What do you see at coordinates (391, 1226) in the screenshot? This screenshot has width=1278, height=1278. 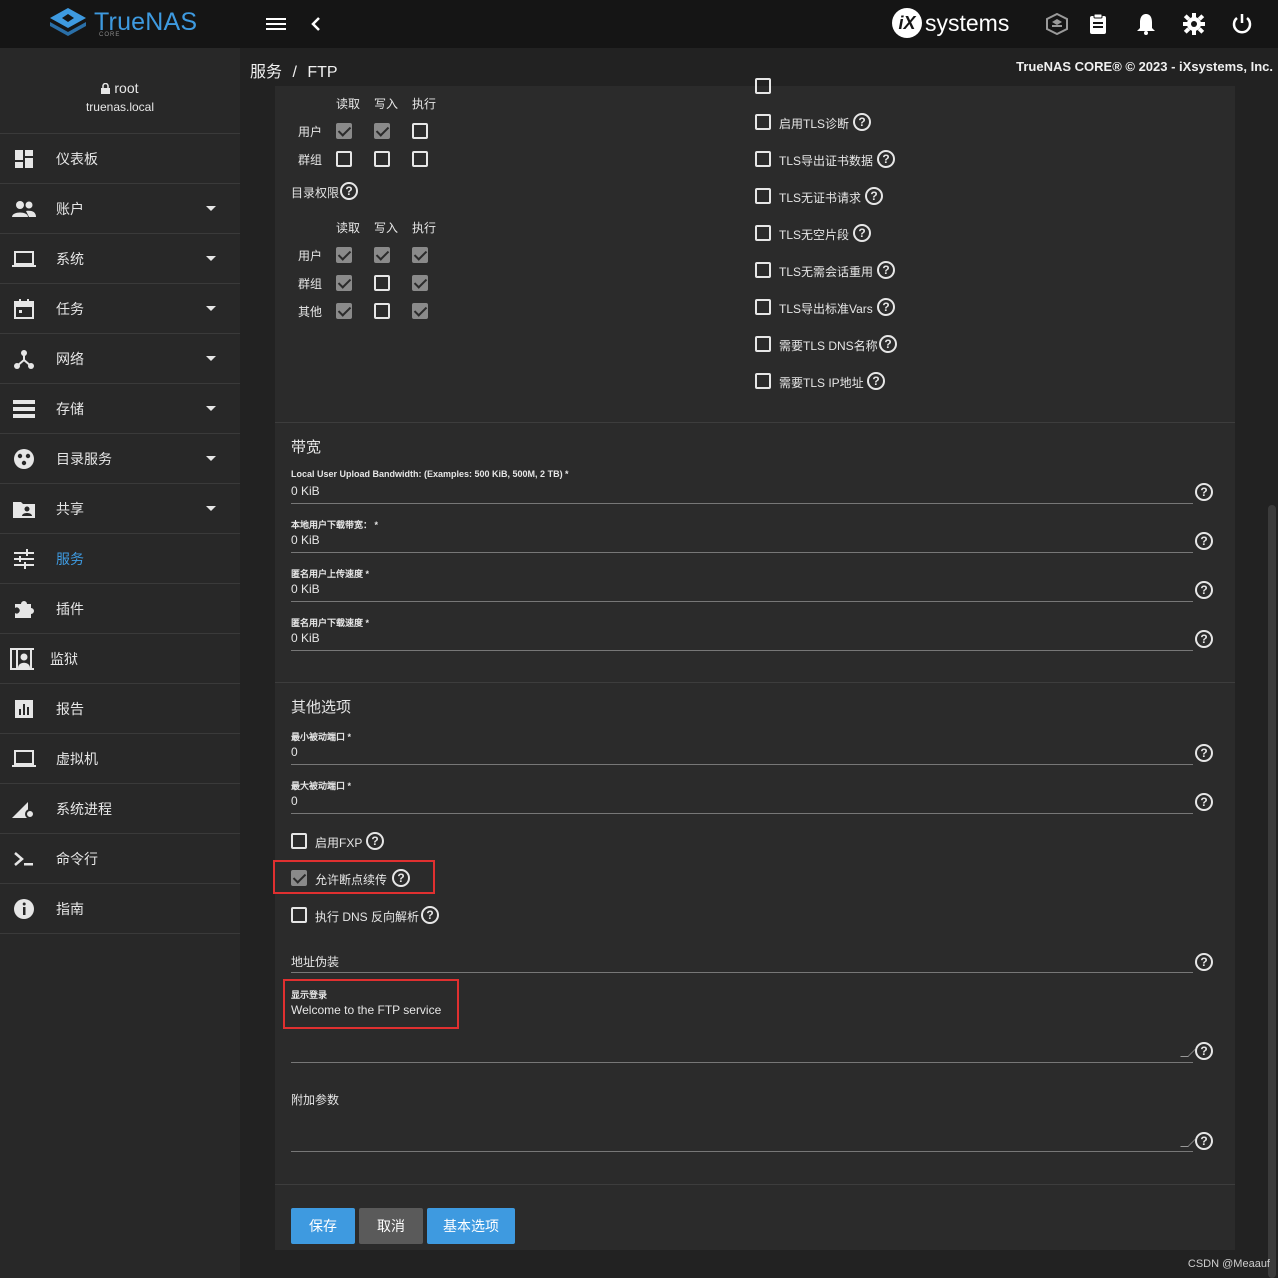 I see `cancel-button: 取消` at bounding box center [391, 1226].